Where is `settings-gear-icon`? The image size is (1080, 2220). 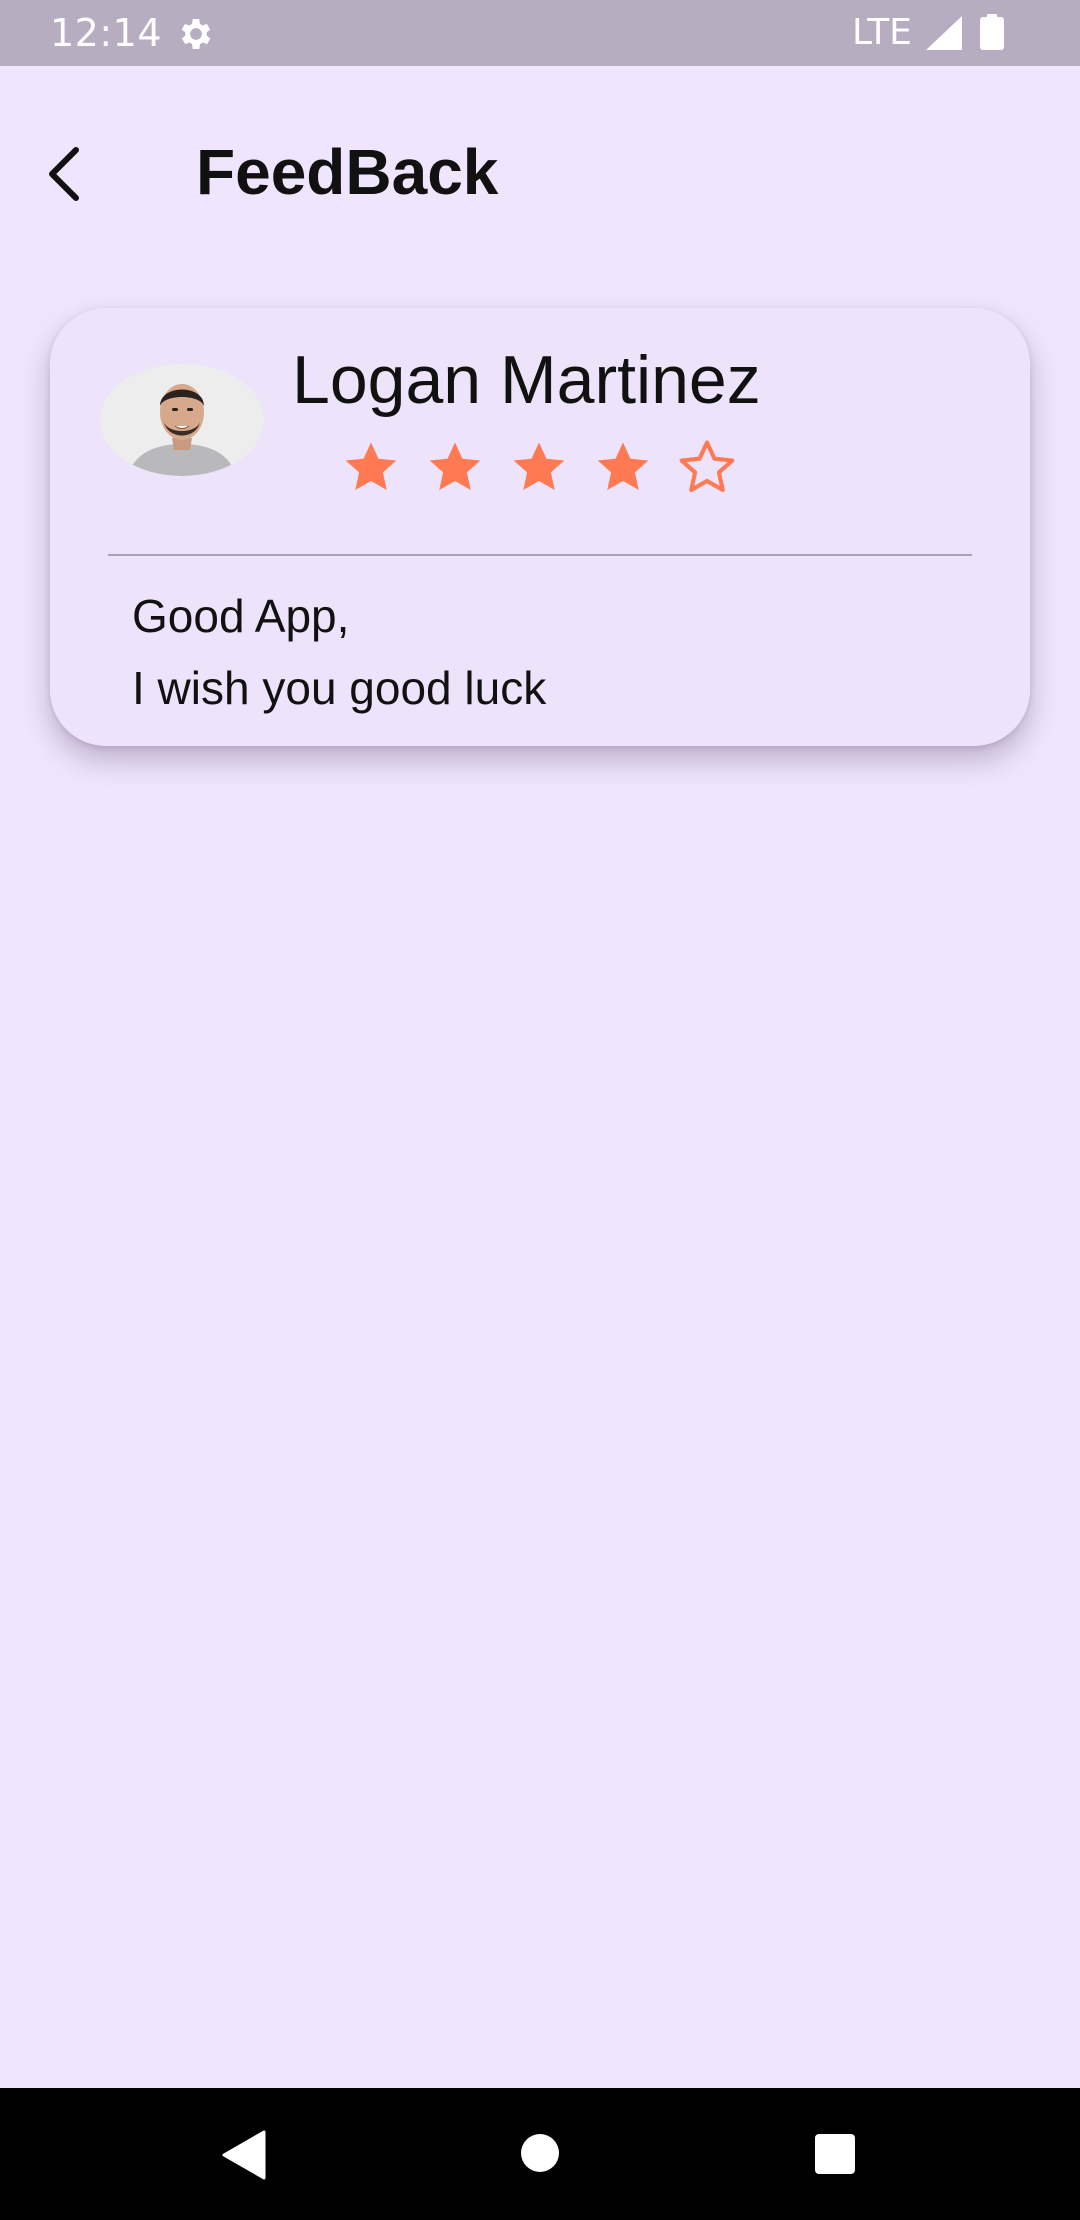 settings-gear-icon is located at coordinates (196, 34).